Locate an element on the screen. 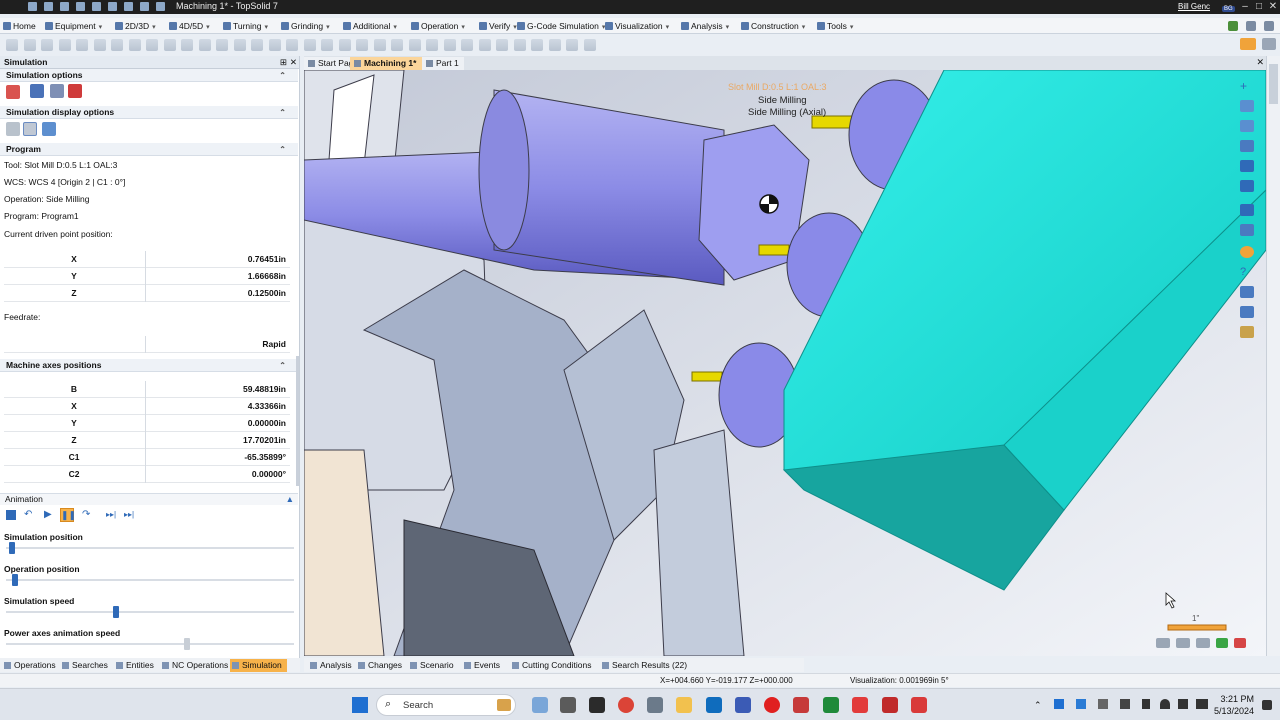  menu-operation: Operation ▾ is located at coordinates (437, 26).